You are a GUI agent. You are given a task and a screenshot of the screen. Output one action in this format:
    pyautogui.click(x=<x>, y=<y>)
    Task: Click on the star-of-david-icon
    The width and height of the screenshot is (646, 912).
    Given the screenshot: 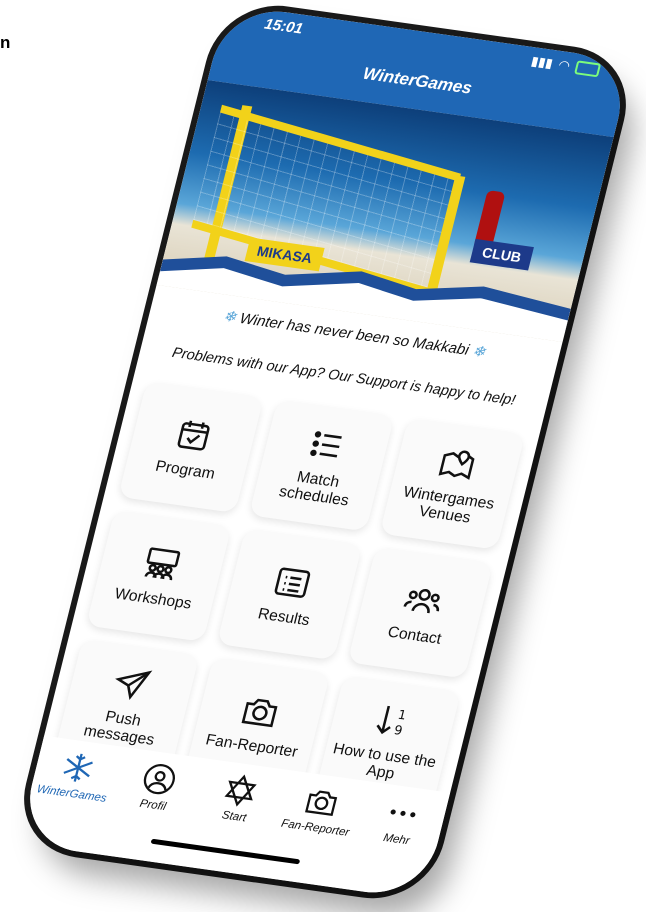 What is the action you would take?
    pyautogui.click(x=240, y=790)
    